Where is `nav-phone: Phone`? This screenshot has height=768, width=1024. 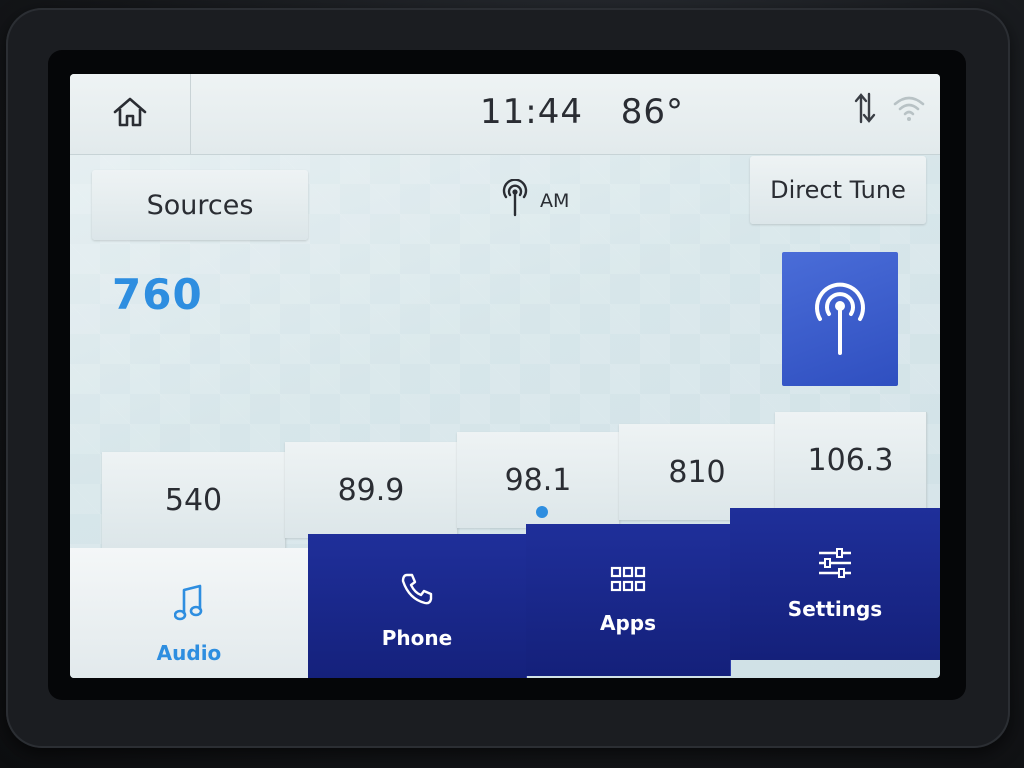 nav-phone: Phone is located at coordinates (417, 606).